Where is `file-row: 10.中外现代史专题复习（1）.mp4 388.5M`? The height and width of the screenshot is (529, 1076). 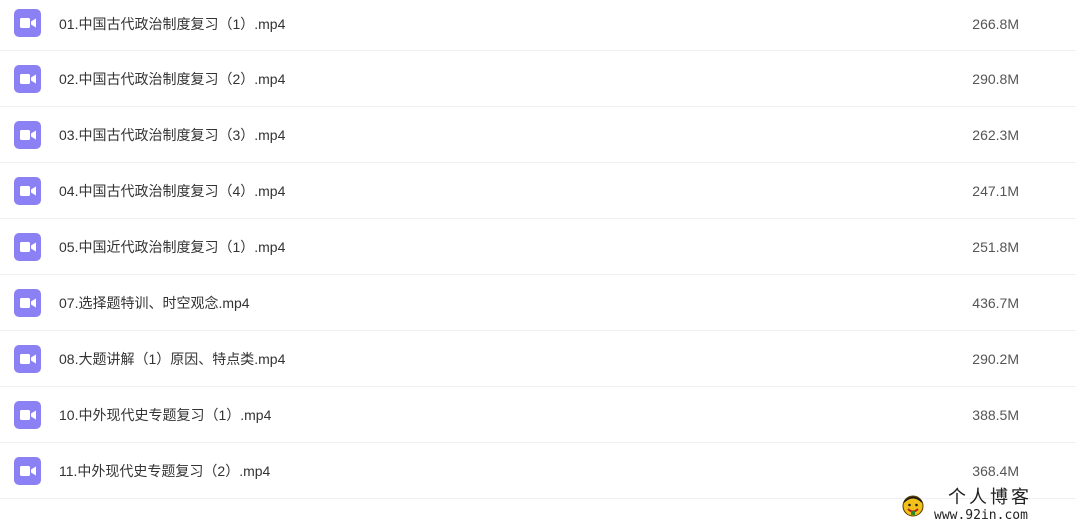
file-row: 10.中外现代史专题复习（1）.mp4 388.5M is located at coordinates (538, 415).